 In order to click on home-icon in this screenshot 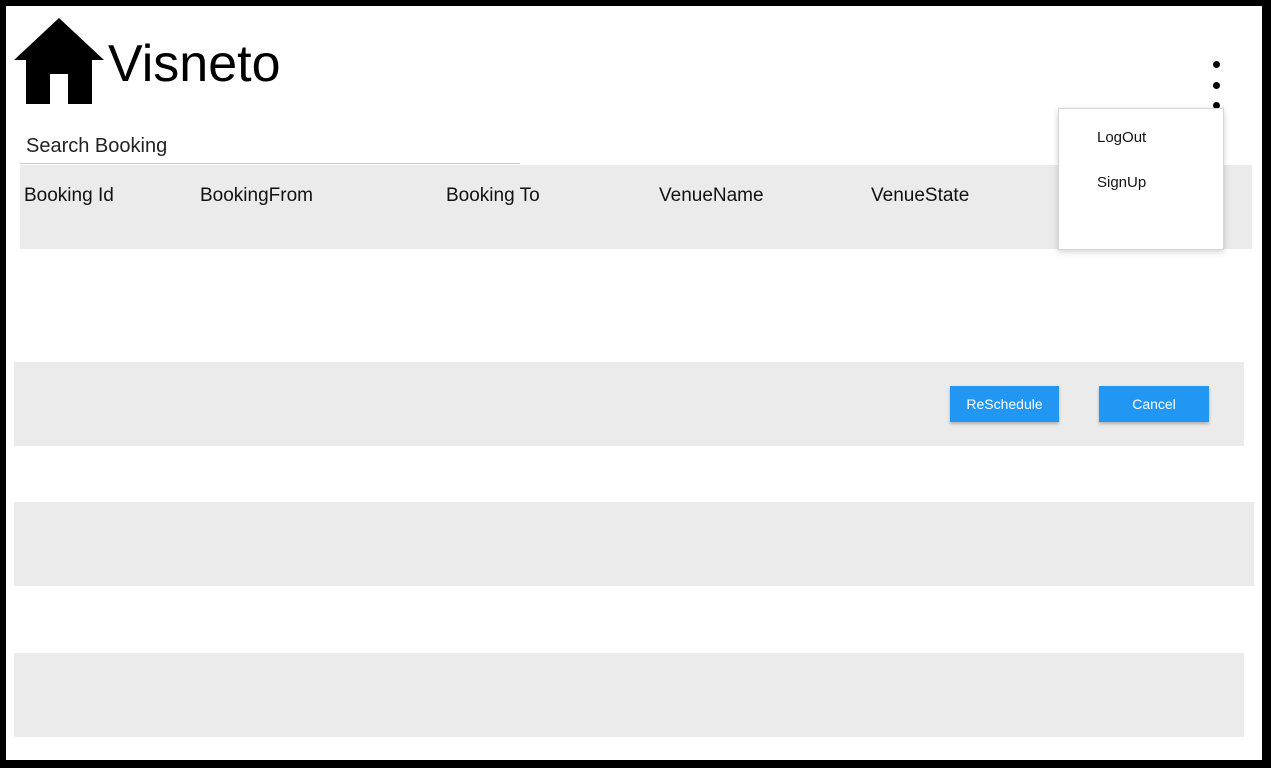, I will do `click(59, 61)`.